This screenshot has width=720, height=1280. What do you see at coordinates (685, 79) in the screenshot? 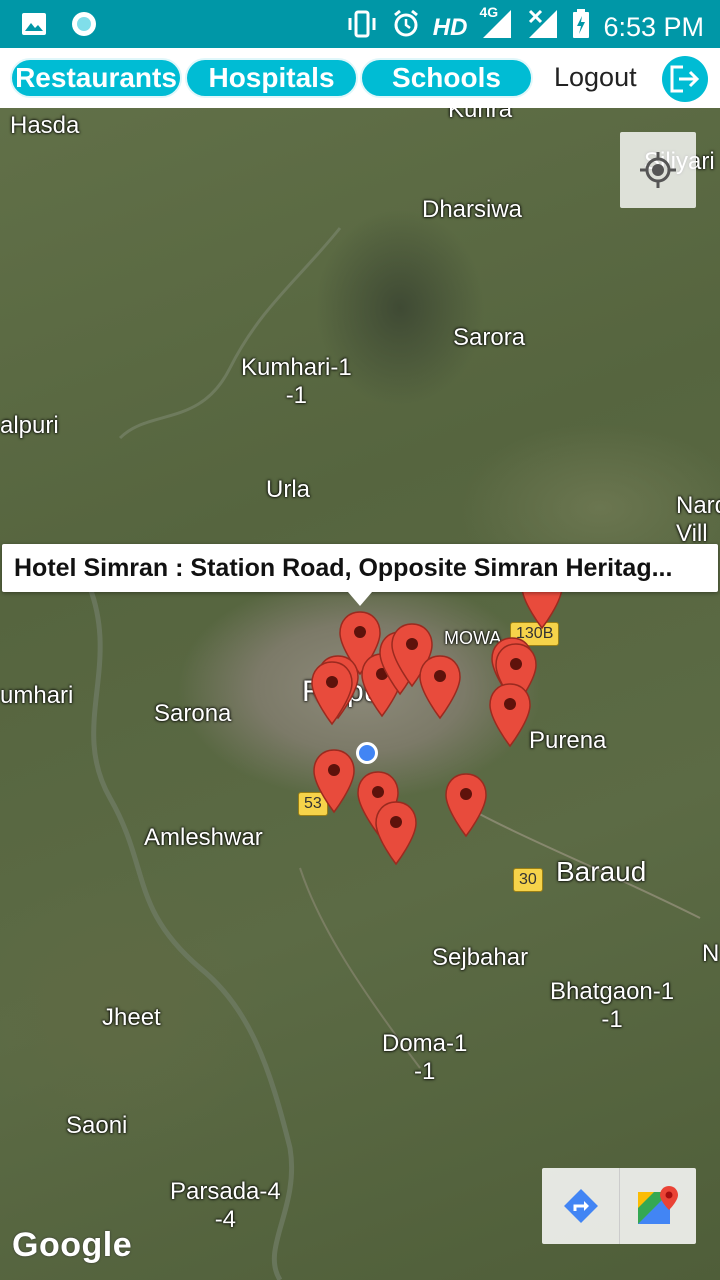
I see `logout-icon` at bounding box center [685, 79].